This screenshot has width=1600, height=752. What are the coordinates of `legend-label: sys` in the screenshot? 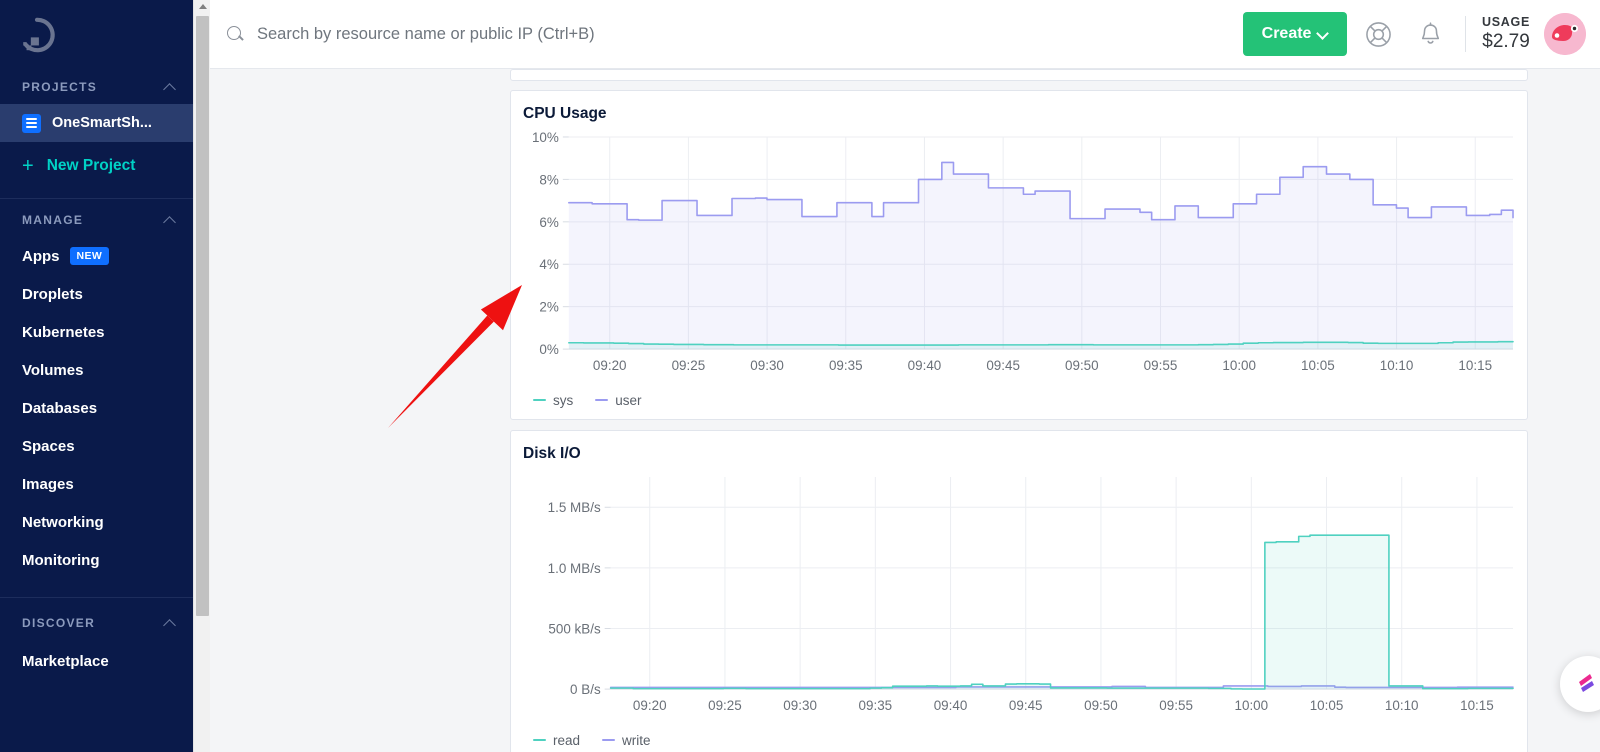 It's located at (563, 400).